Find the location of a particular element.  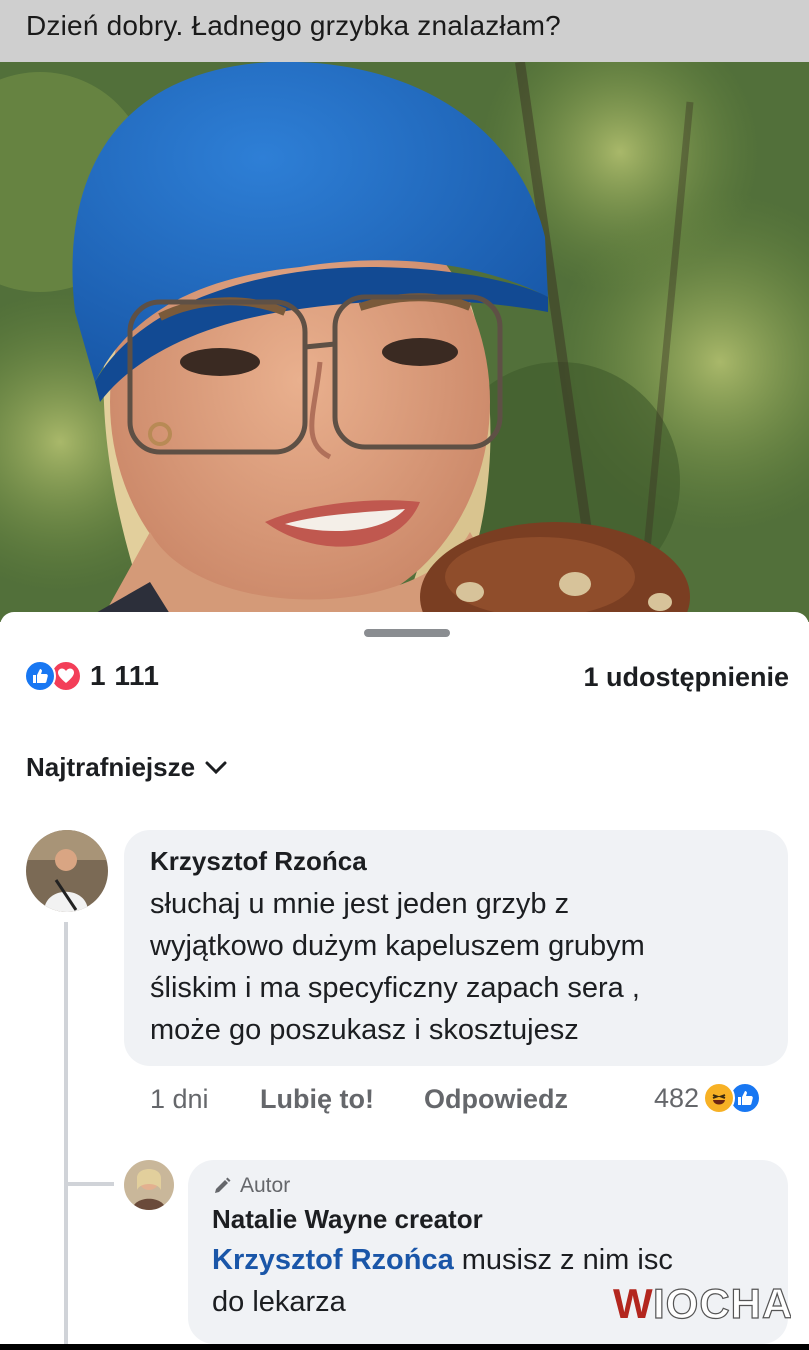

post-caption: Dzień dobry. Ładnego grzybka znalazłam? is located at coordinates (293, 25).